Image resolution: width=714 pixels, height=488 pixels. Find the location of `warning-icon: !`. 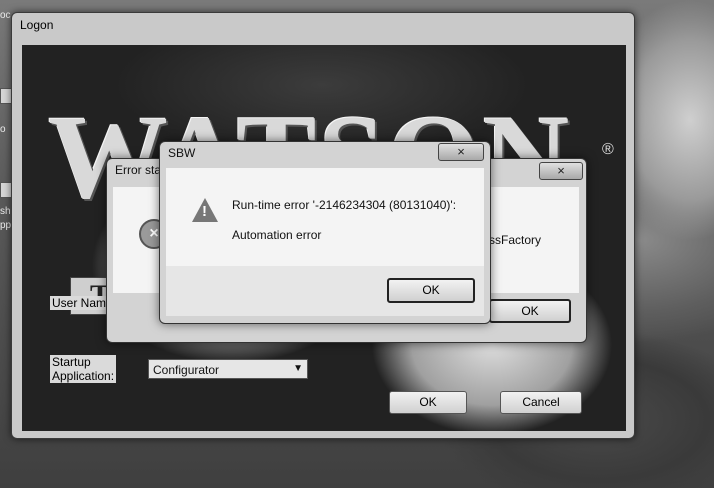

warning-icon: ! is located at coordinates (205, 210).